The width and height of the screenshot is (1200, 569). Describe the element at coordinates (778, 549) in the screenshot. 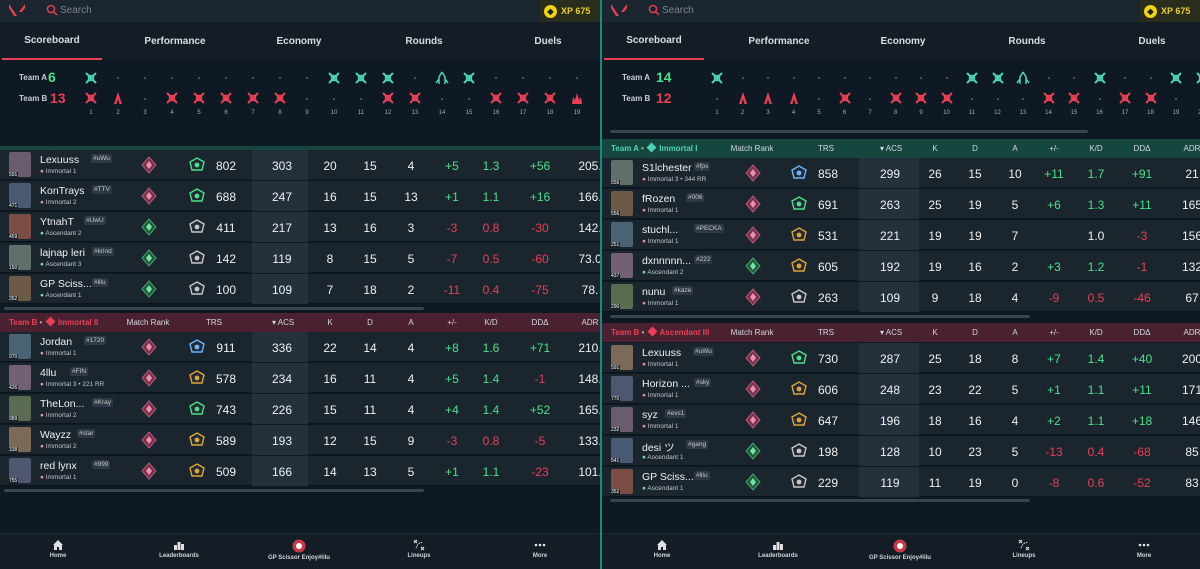

I see `nav-item-1: Leaderboards` at that location.